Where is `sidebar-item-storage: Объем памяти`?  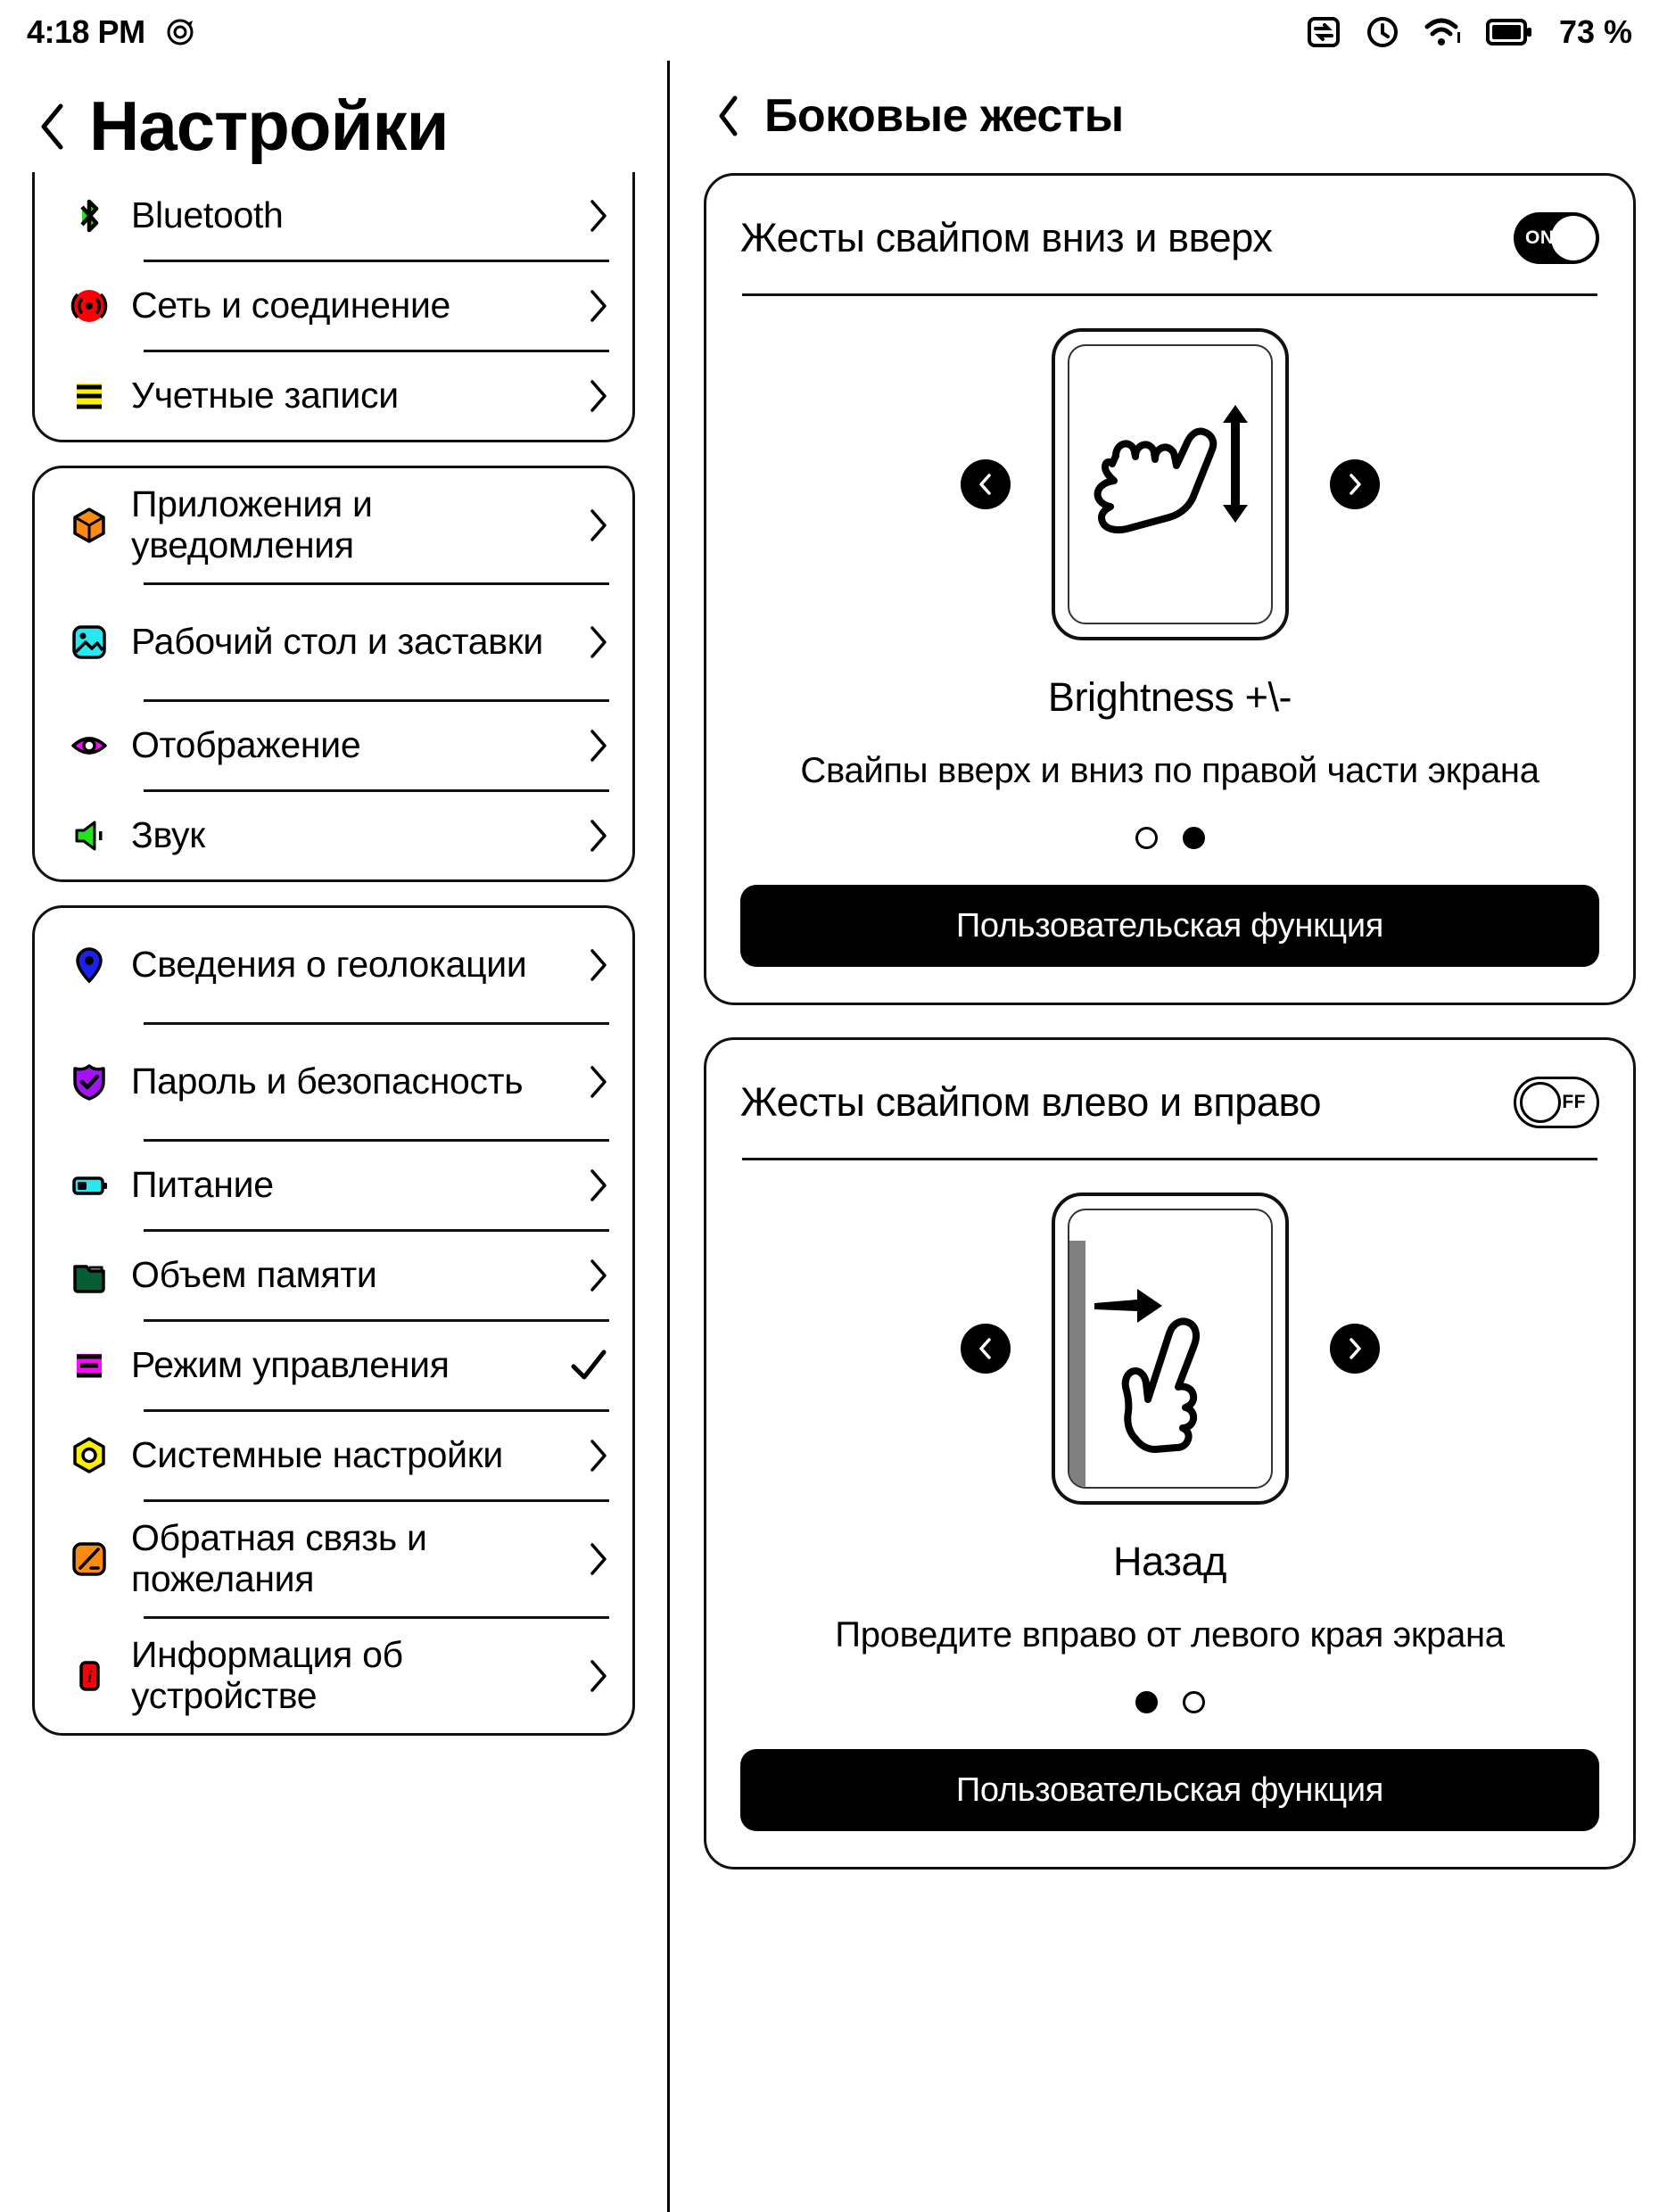 sidebar-item-storage: Объем памяти is located at coordinates (334, 1276).